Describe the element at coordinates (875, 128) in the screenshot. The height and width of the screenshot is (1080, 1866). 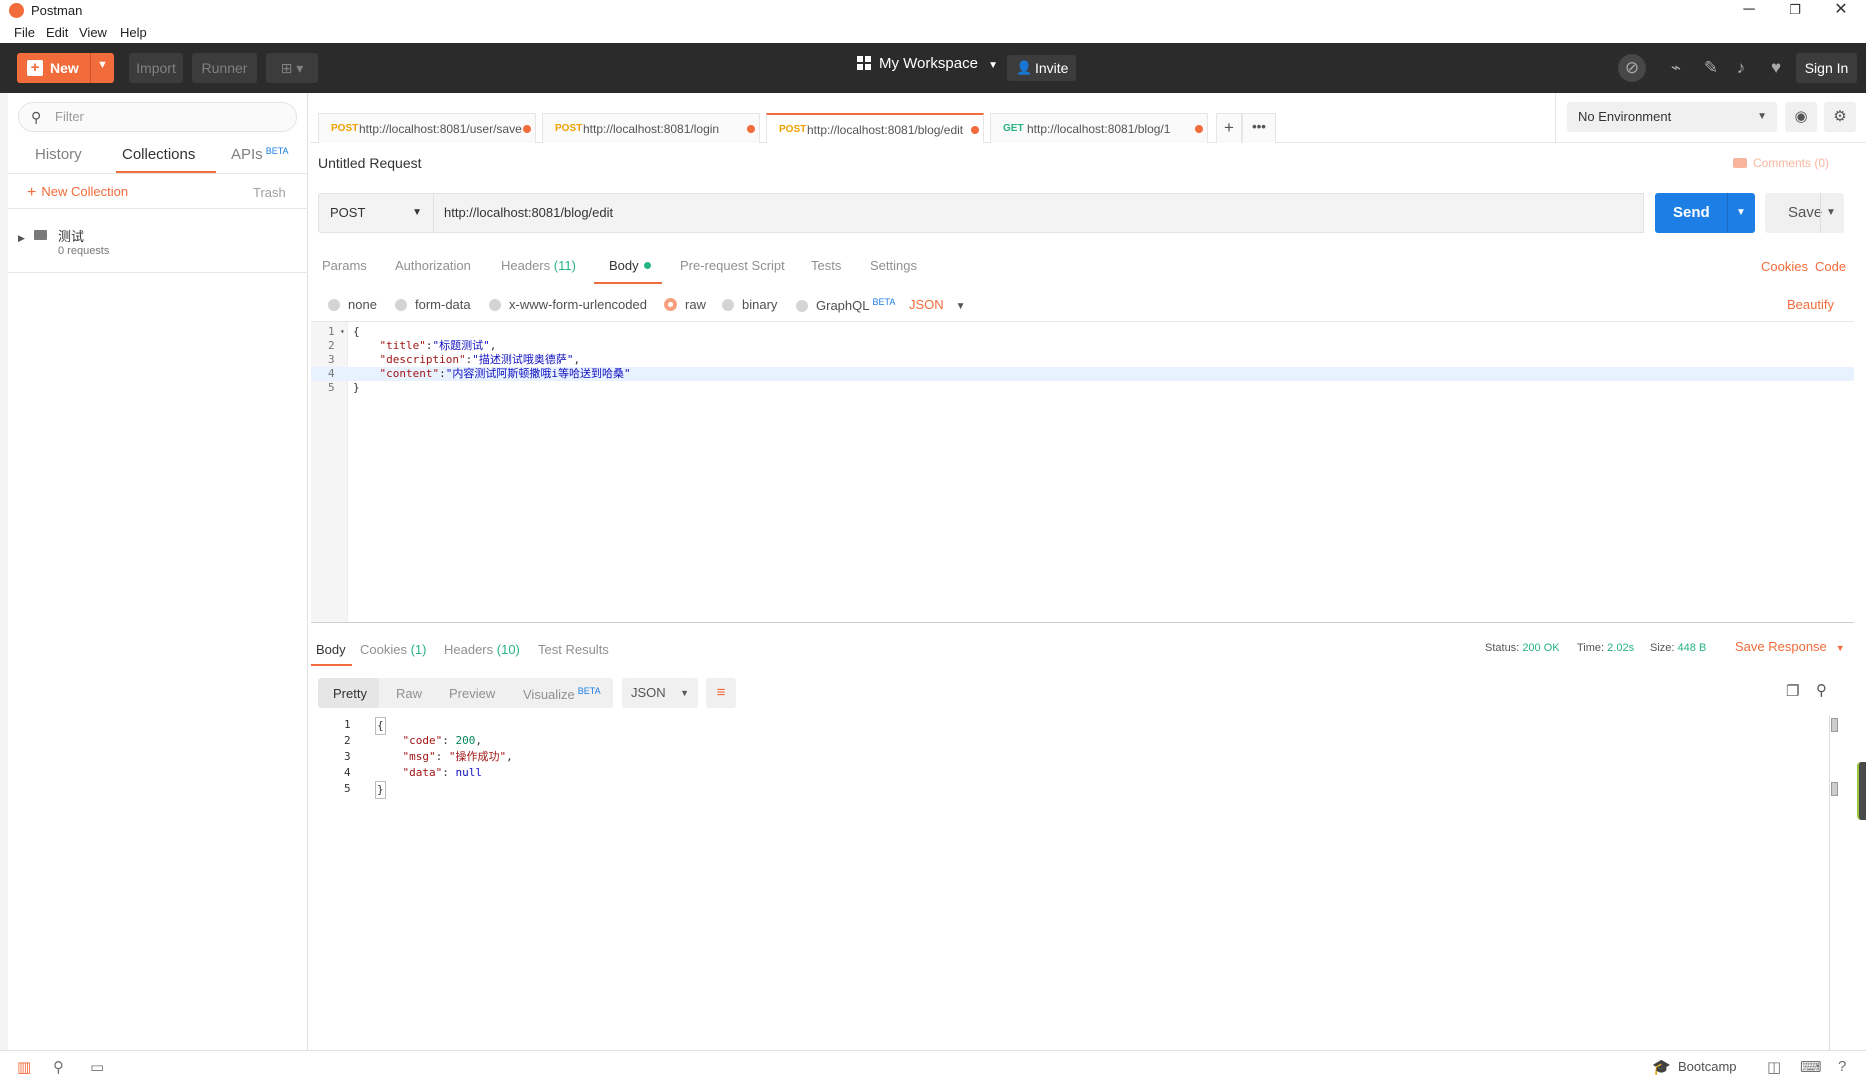
I see `request-tab-active: POST http://localhost:8081/blog/edit` at that location.